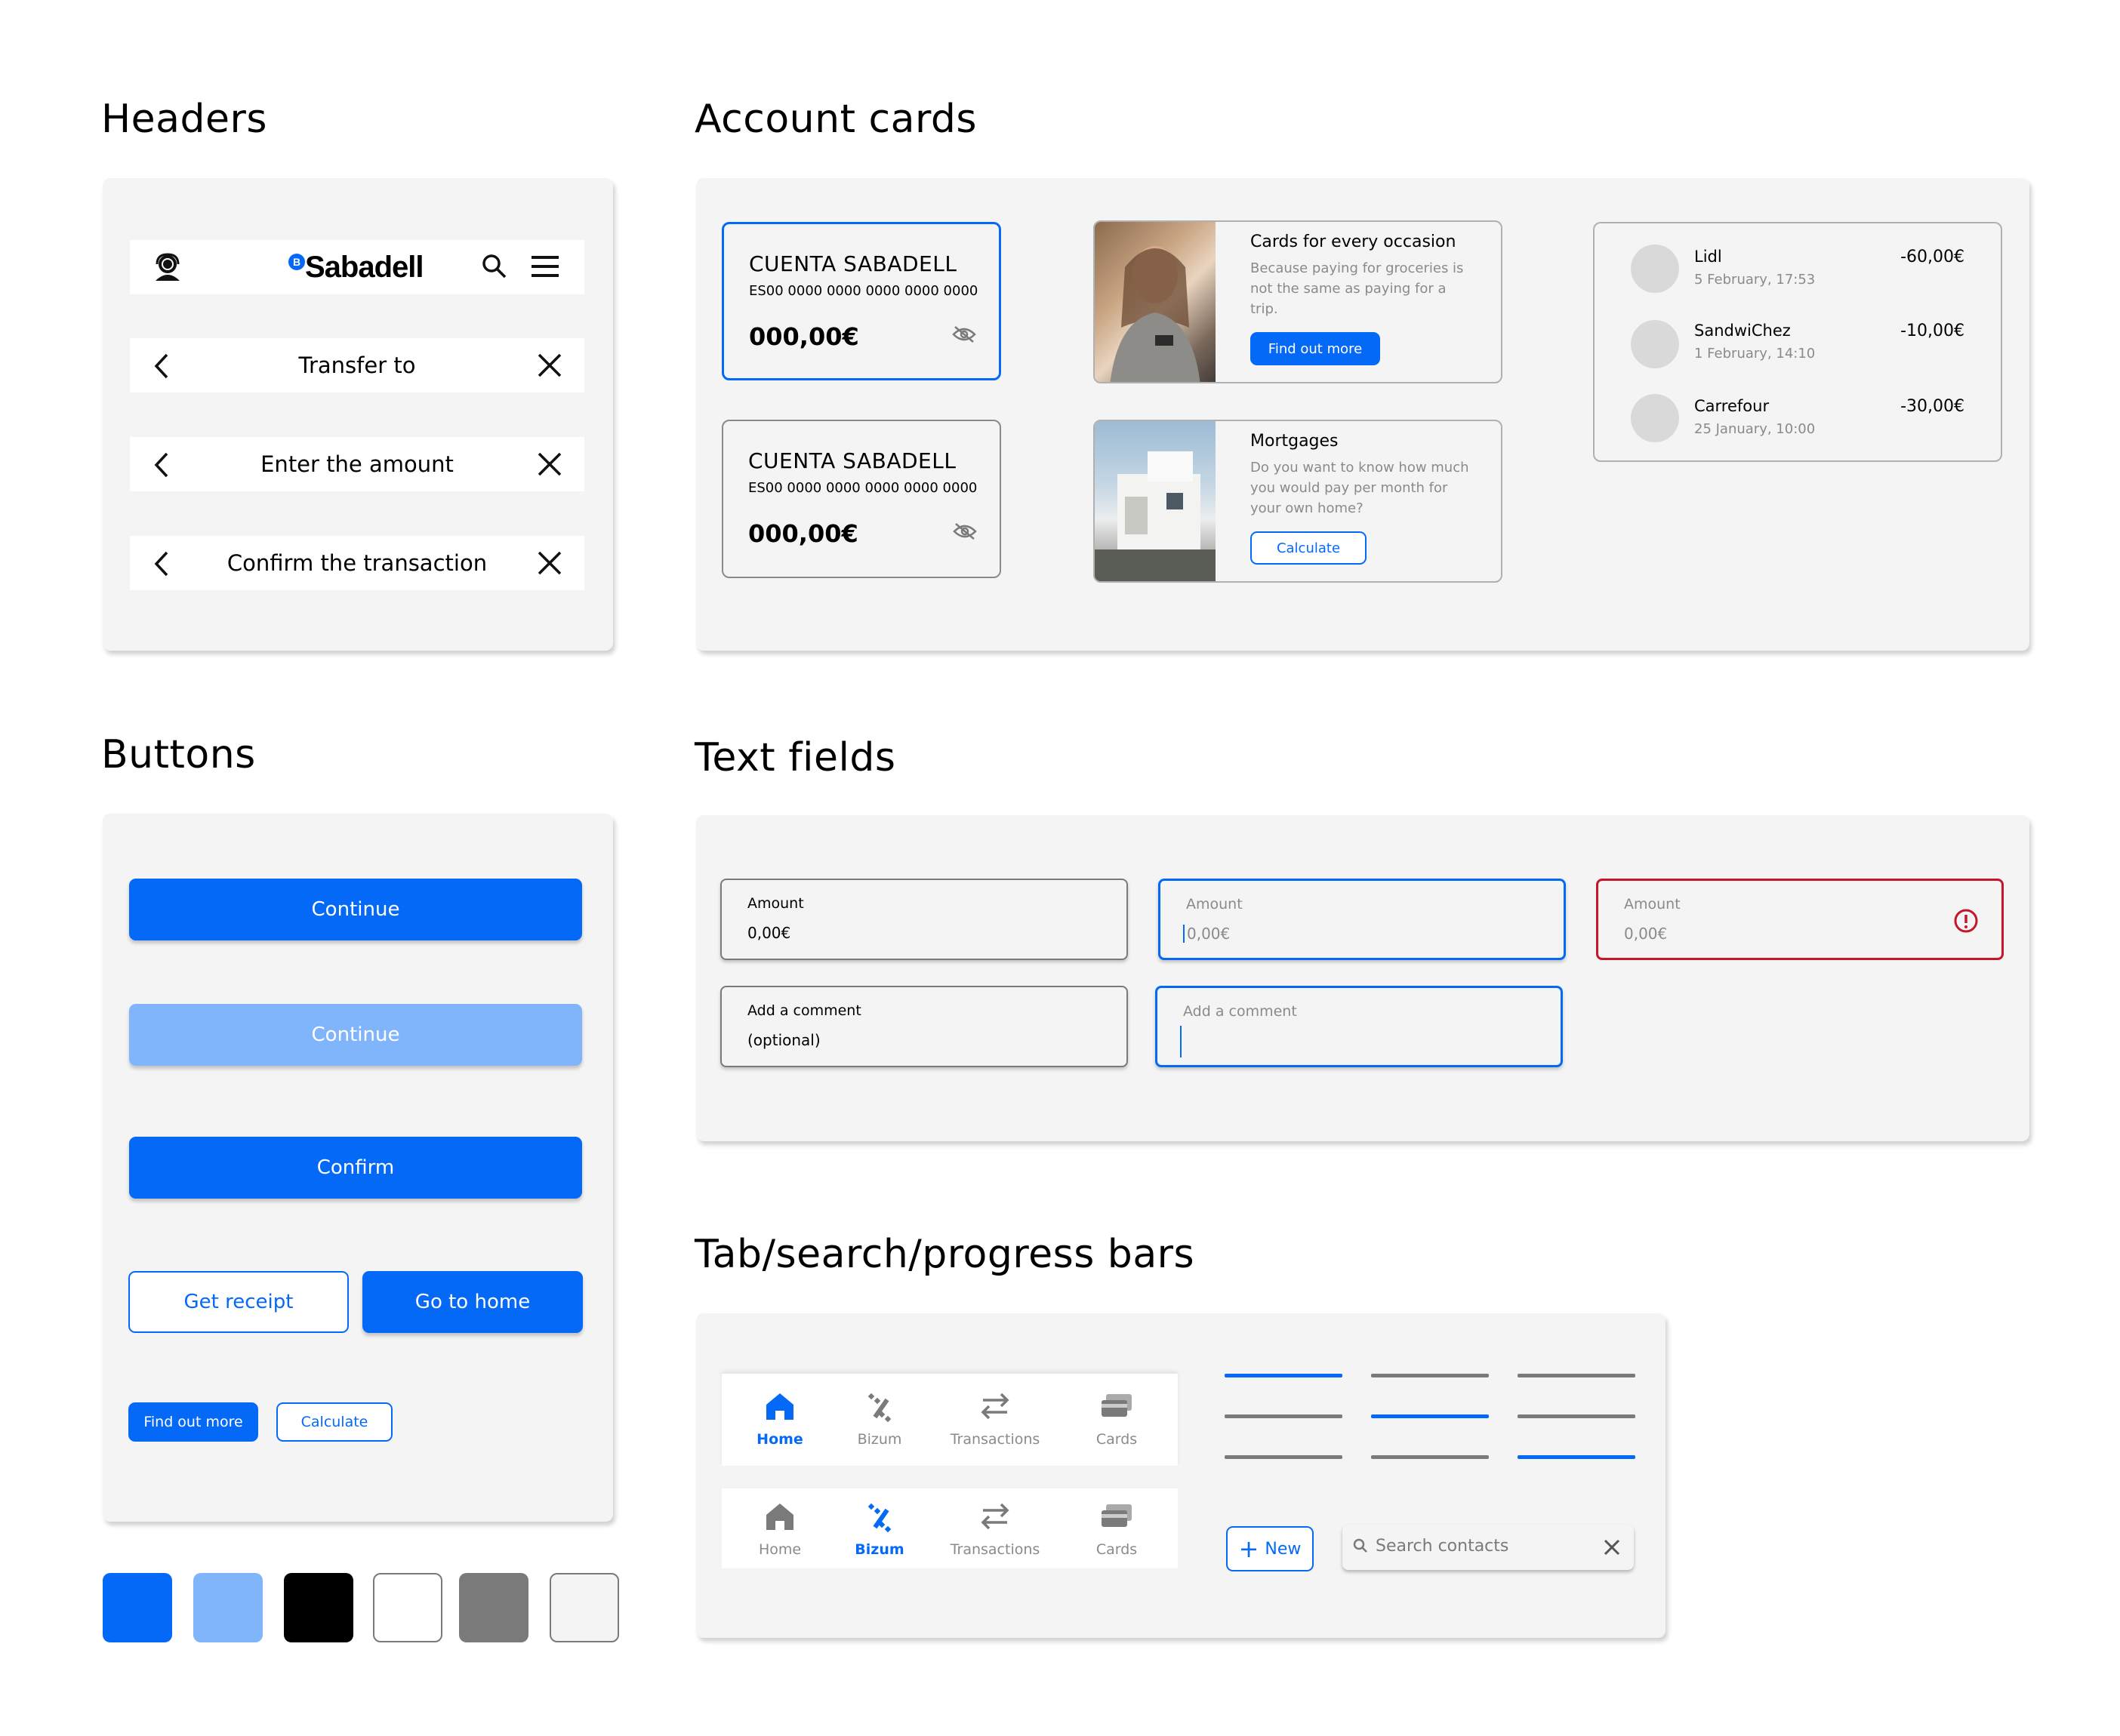 Image resolution: width=2120 pixels, height=1736 pixels. Describe the element at coordinates (472, 1302) in the screenshot. I see `go-to-home-button: Go to home` at that location.